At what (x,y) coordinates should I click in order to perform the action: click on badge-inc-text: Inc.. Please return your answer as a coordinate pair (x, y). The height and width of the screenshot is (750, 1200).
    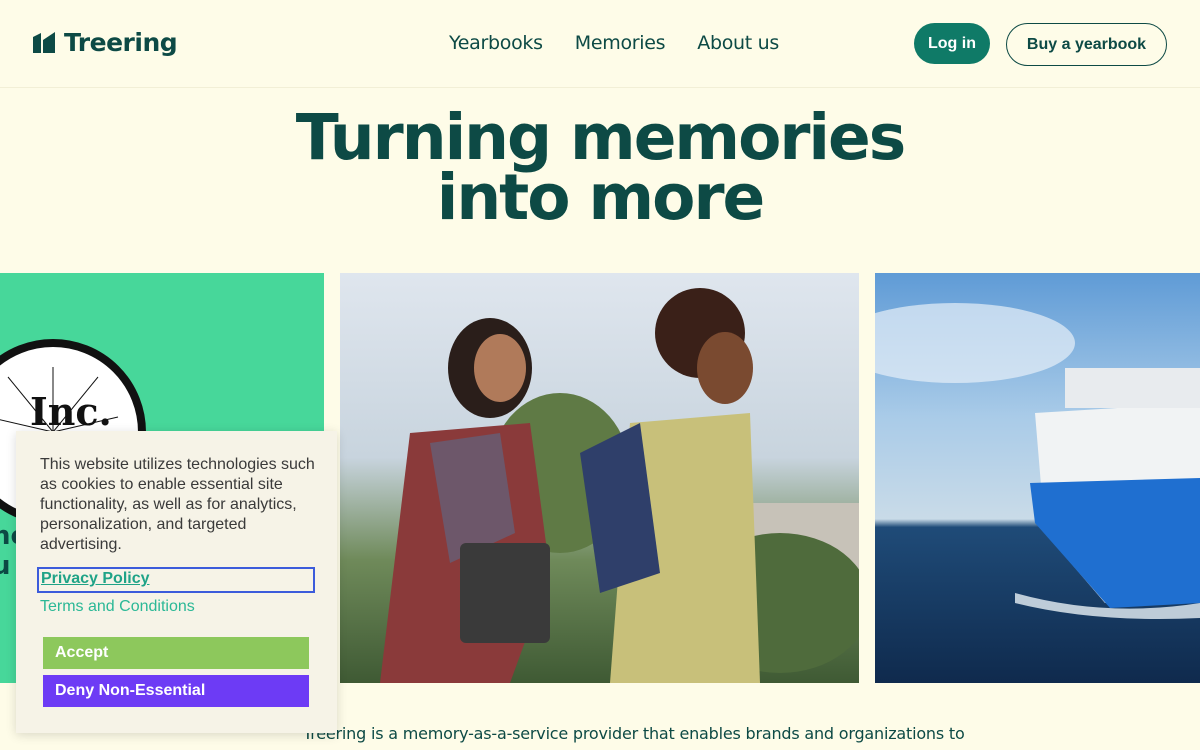
    Looking at the image, I should click on (71, 411).